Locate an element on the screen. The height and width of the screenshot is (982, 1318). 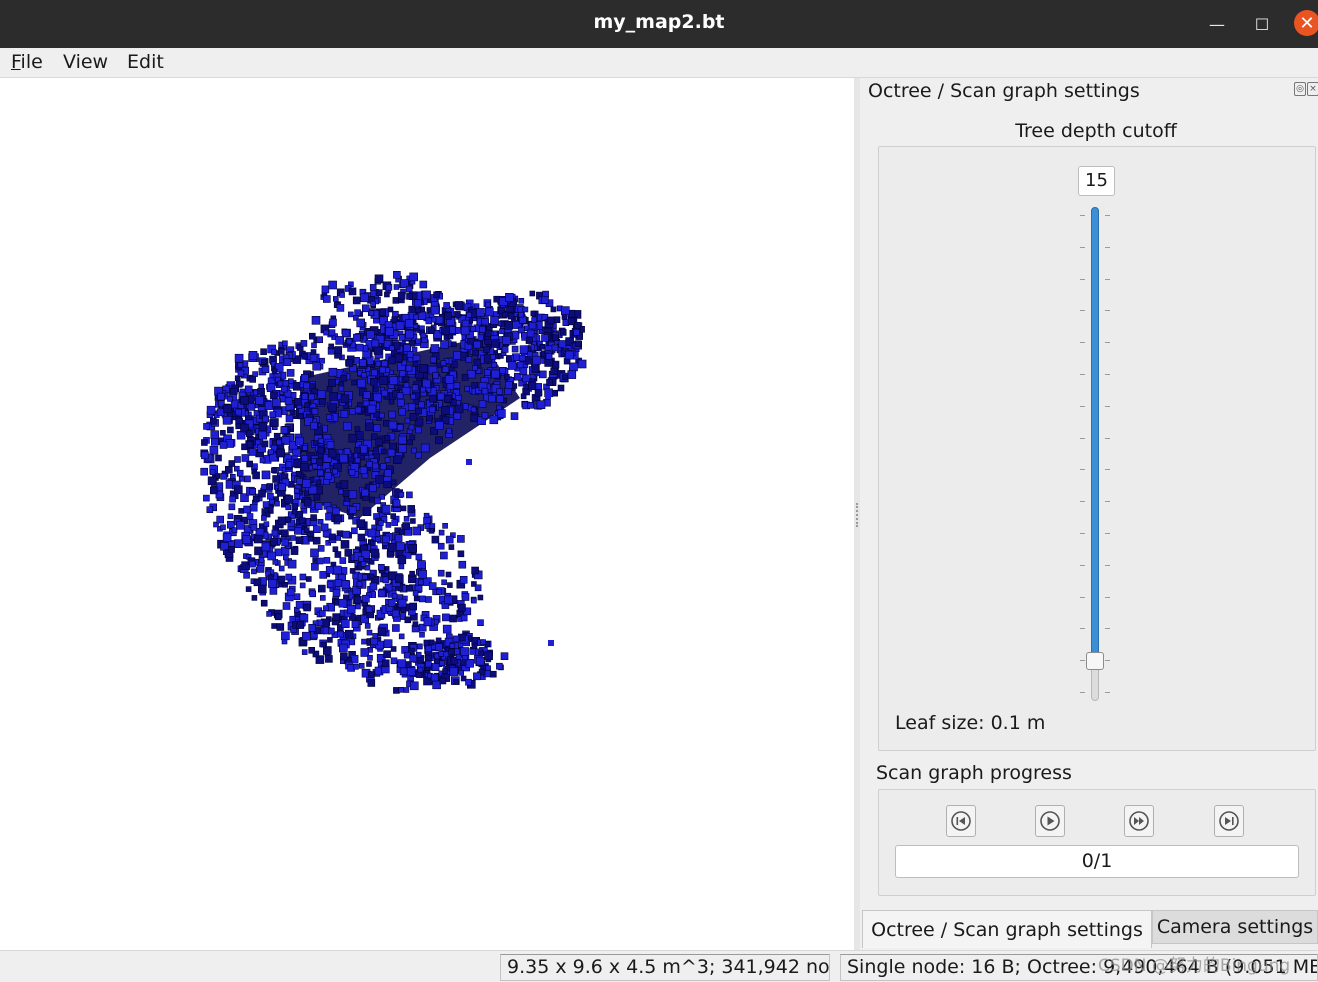
fast-forward-icon is located at coordinates (1139, 821).